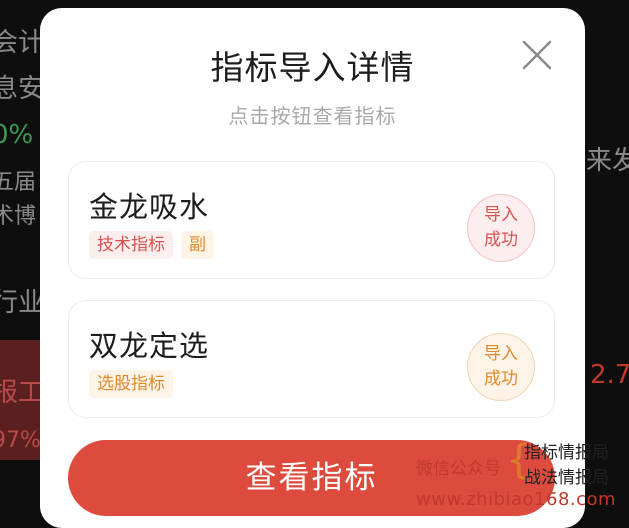 The image size is (629, 528). What do you see at coordinates (516, 499) in the screenshot?
I see `watermark-url: www.zhibiao168.com` at bounding box center [516, 499].